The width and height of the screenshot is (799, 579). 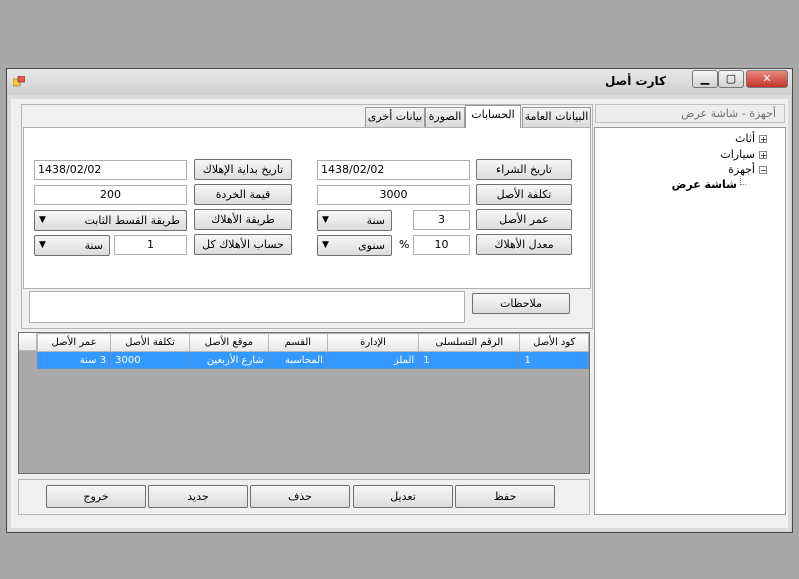 I want to click on maximize-button: ▢, so click(x=731, y=79).